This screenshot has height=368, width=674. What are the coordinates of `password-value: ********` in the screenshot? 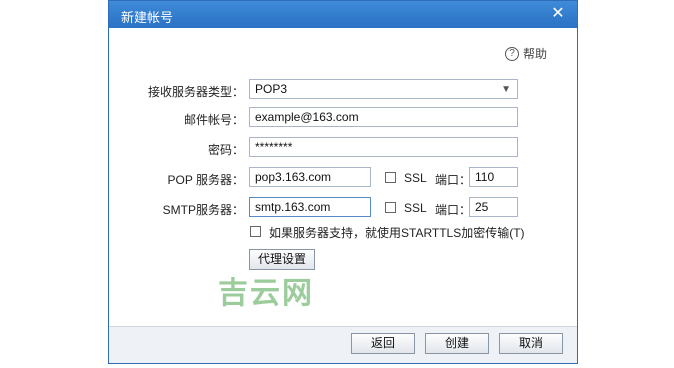 It's located at (274, 147).